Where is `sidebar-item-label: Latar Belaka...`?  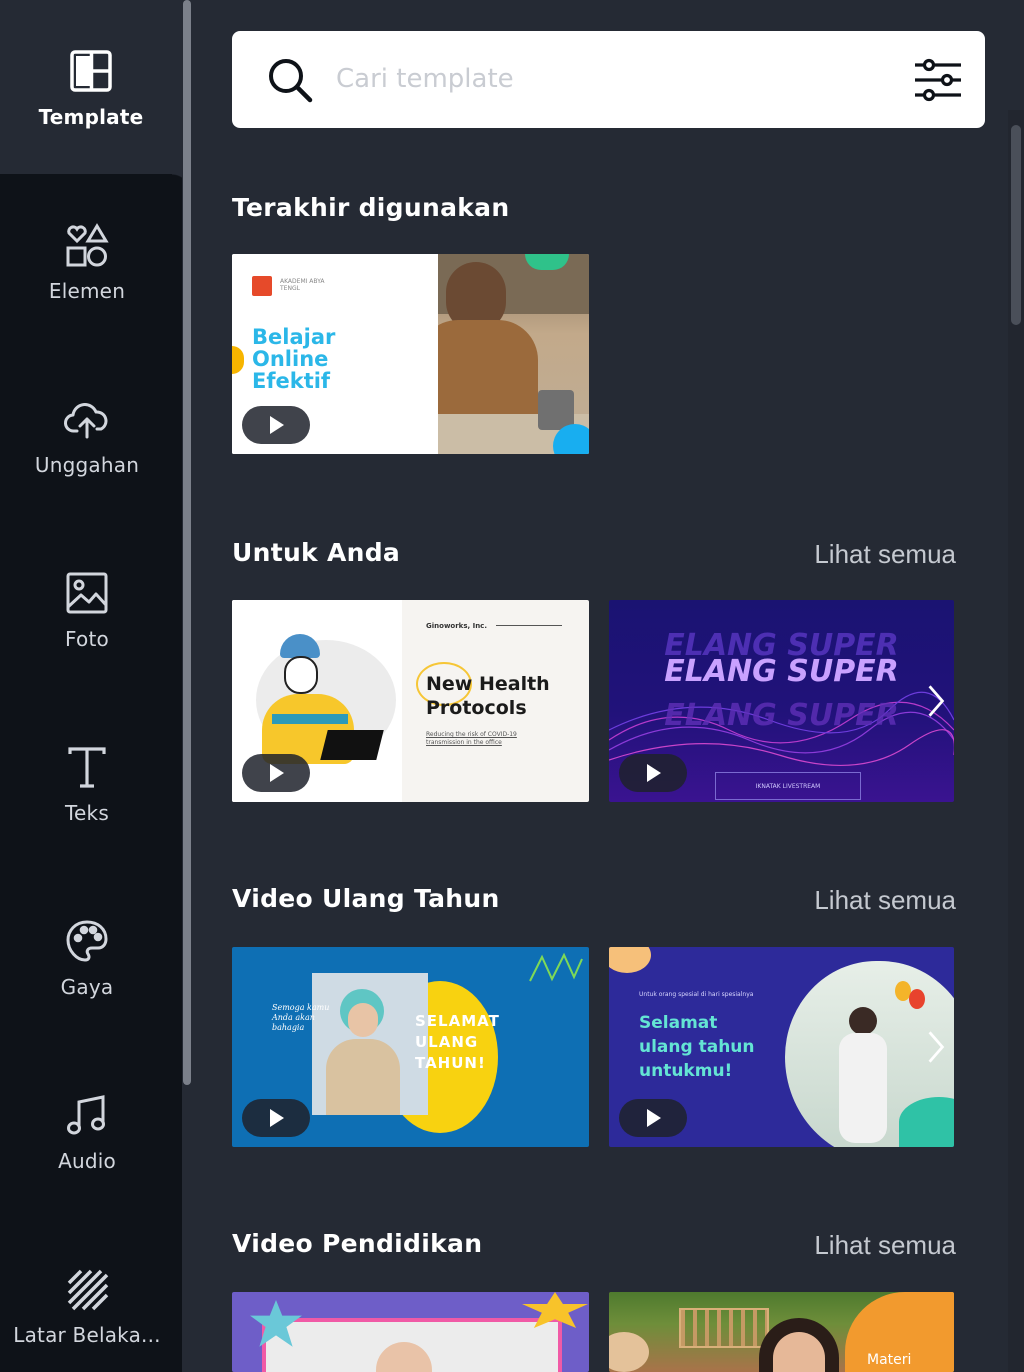
sidebar-item-label: Latar Belaka... is located at coordinates (87, 1335).